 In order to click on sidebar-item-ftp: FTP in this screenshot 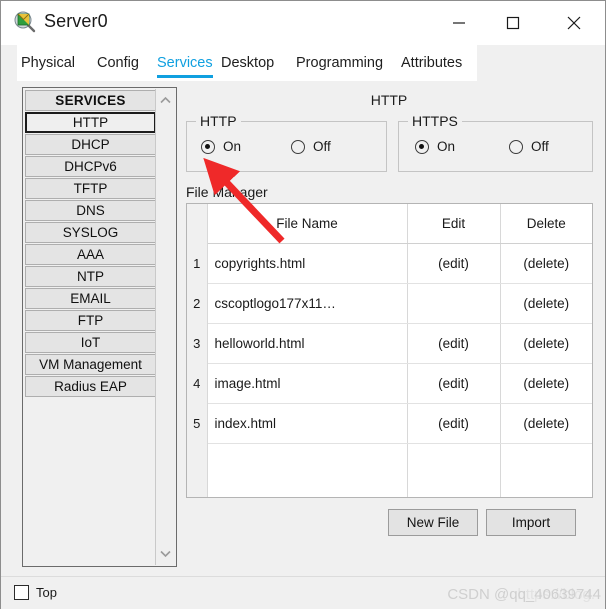, I will do `click(90, 320)`.